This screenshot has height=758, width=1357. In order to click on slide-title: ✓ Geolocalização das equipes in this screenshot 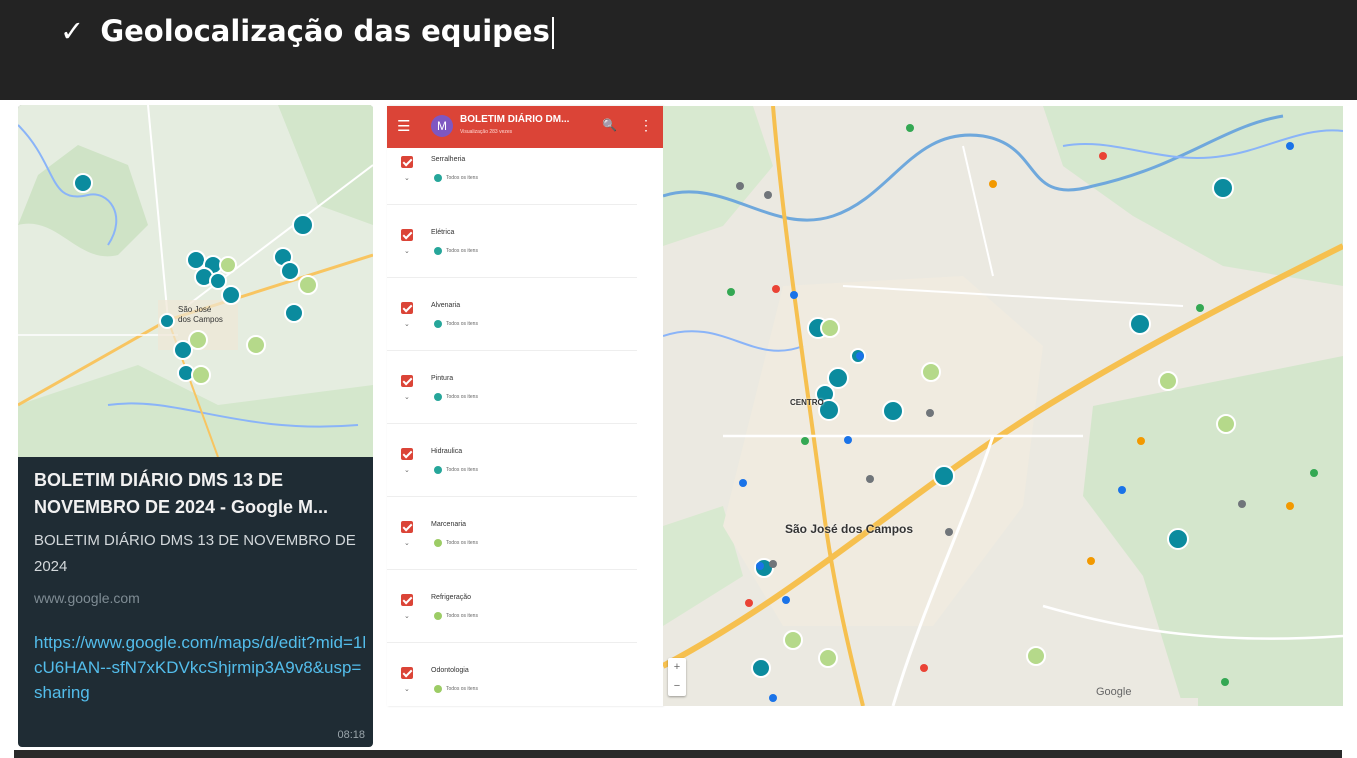, I will do `click(307, 31)`.